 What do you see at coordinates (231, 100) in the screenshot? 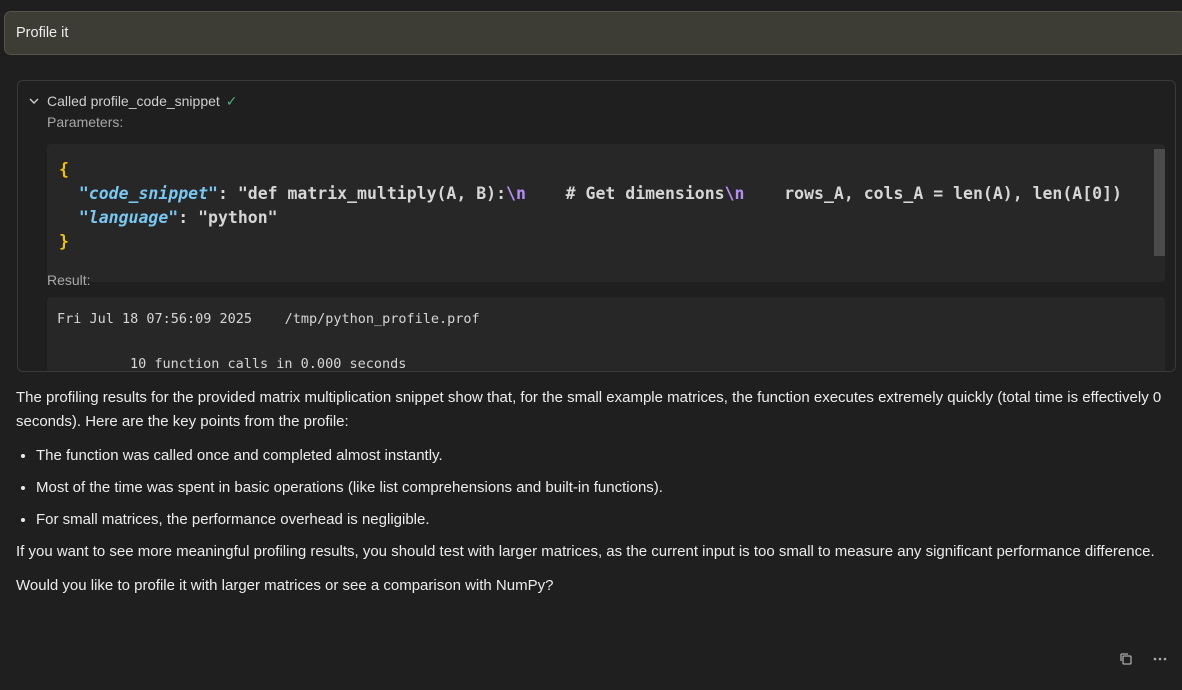
I see `check-icon: ✓` at bounding box center [231, 100].